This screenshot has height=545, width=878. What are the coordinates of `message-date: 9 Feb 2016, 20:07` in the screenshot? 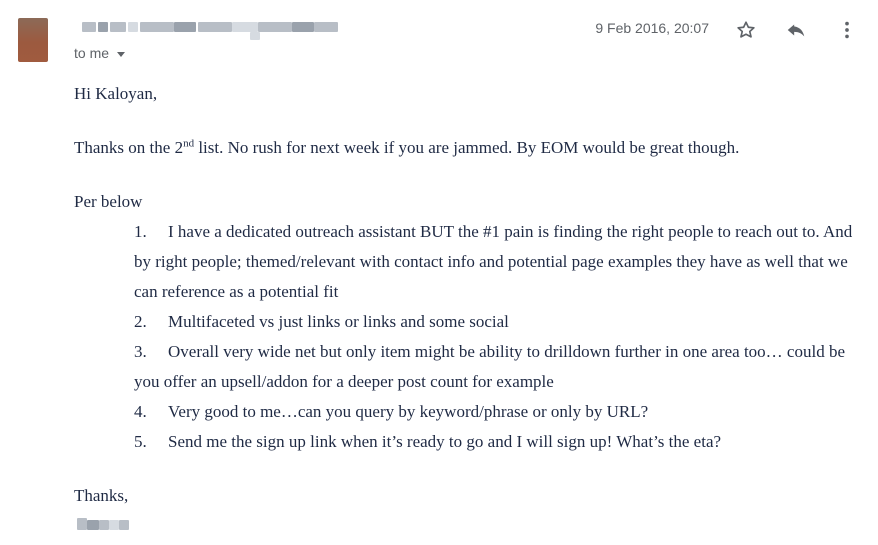 It's located at (652, 28).